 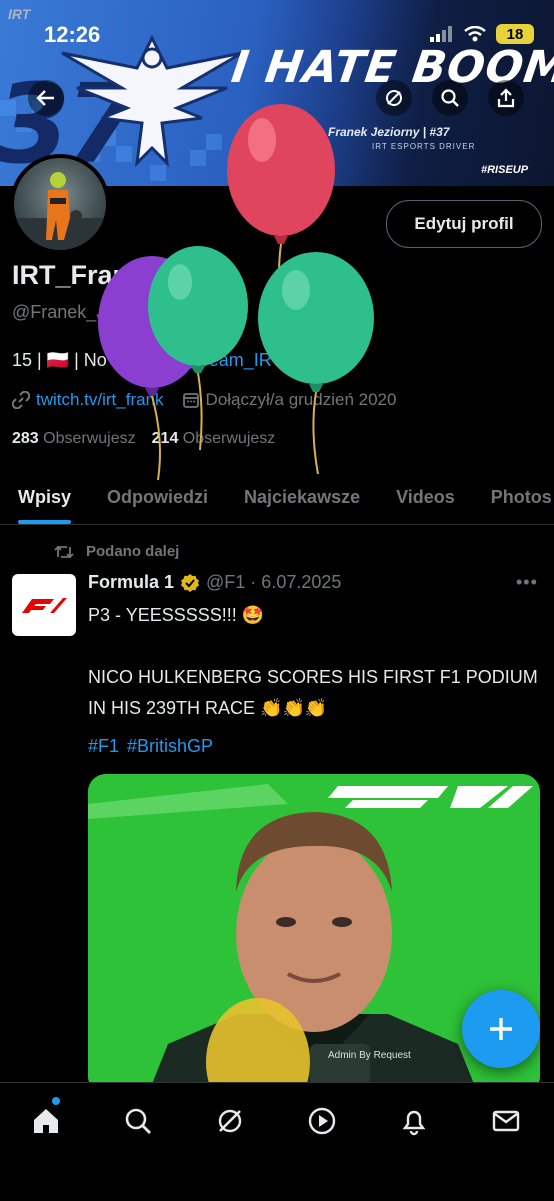 I want to click on nav-notifications, so click(x=414, y=1121).